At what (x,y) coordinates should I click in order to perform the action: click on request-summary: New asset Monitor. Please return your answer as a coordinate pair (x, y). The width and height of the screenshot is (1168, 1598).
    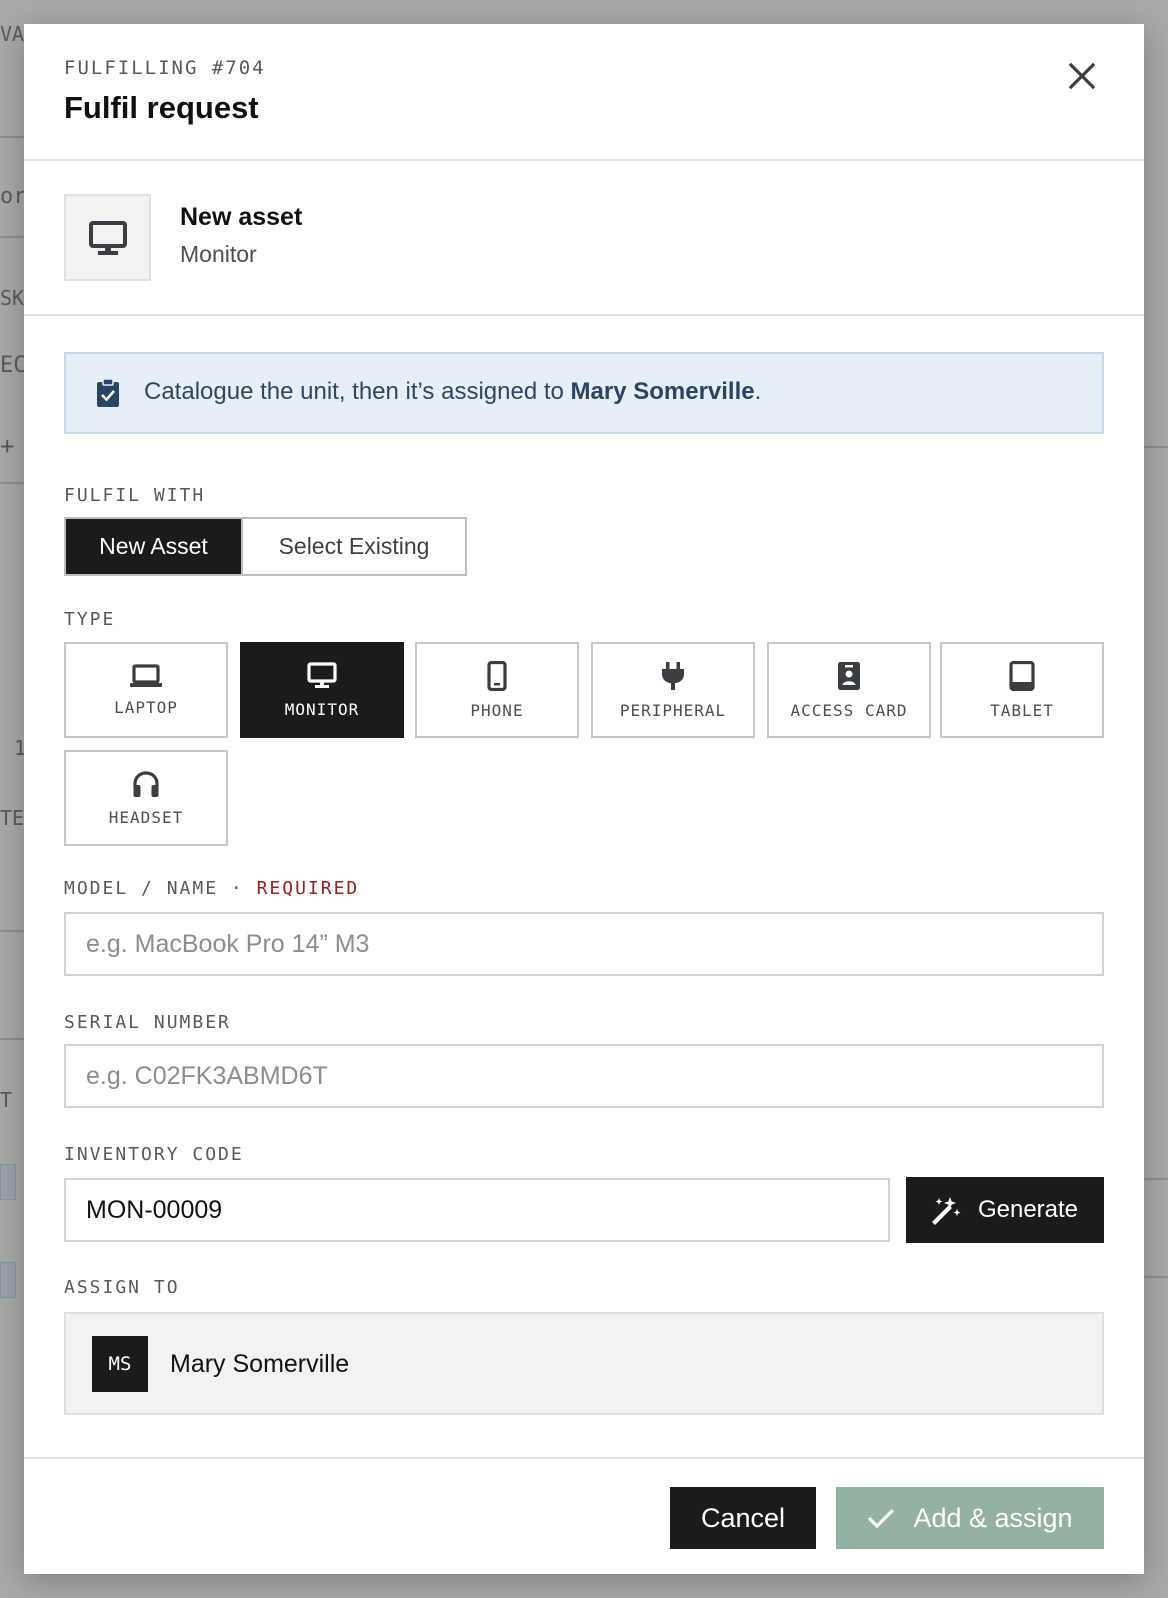
    Looking at the image, I should click on (584, 238).